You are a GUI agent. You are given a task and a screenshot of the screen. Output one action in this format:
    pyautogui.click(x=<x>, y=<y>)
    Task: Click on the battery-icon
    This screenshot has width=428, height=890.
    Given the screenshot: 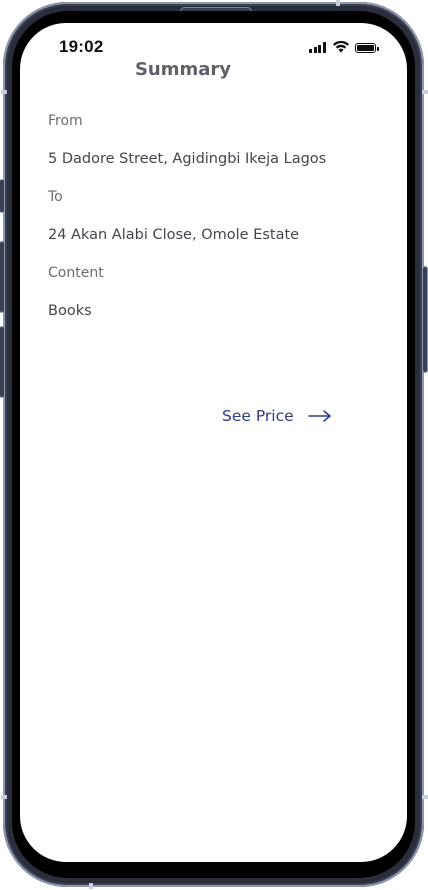 What is the action you would take?
    pyautogui.click(x=367, y=48)
    